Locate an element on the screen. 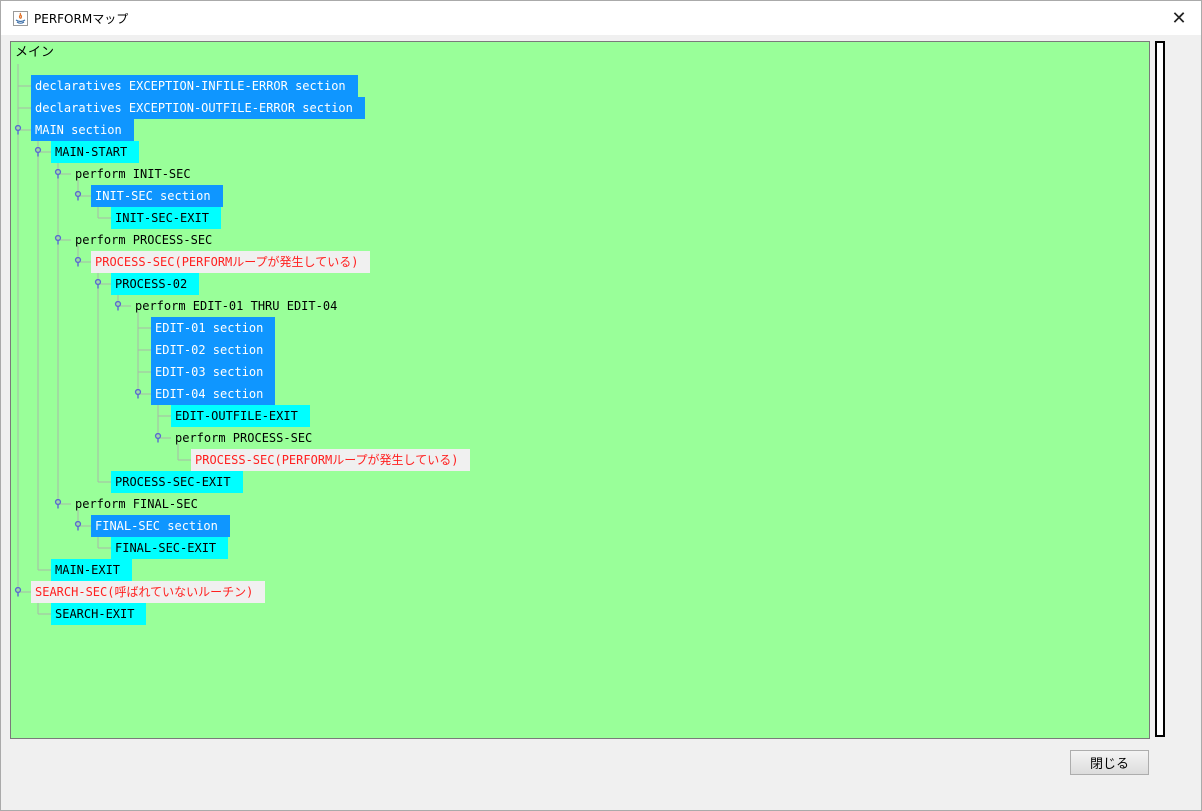 This screenshot has height=811, width=1202. window-close-button: ✕ is located at coordinates (1179, 18).